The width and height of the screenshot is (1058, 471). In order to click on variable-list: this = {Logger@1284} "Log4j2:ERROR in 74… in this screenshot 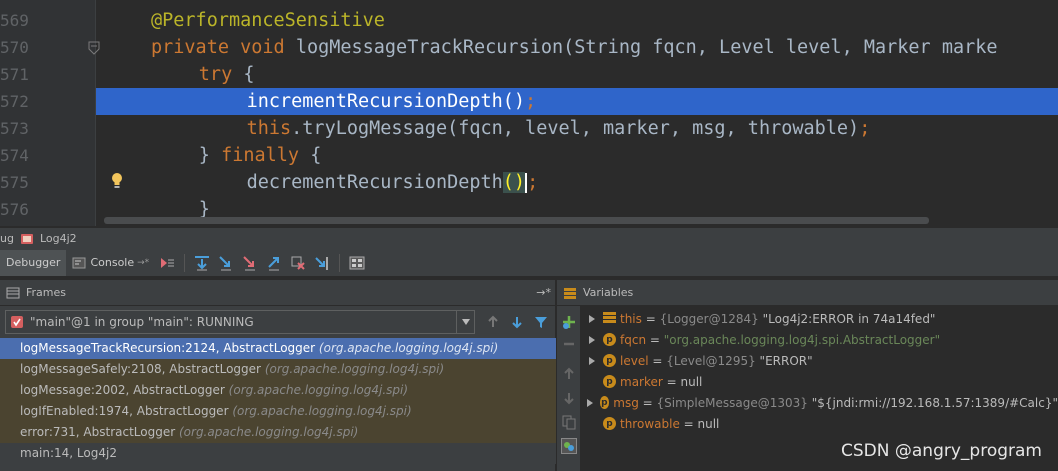, I will do `click(820, 371)`.